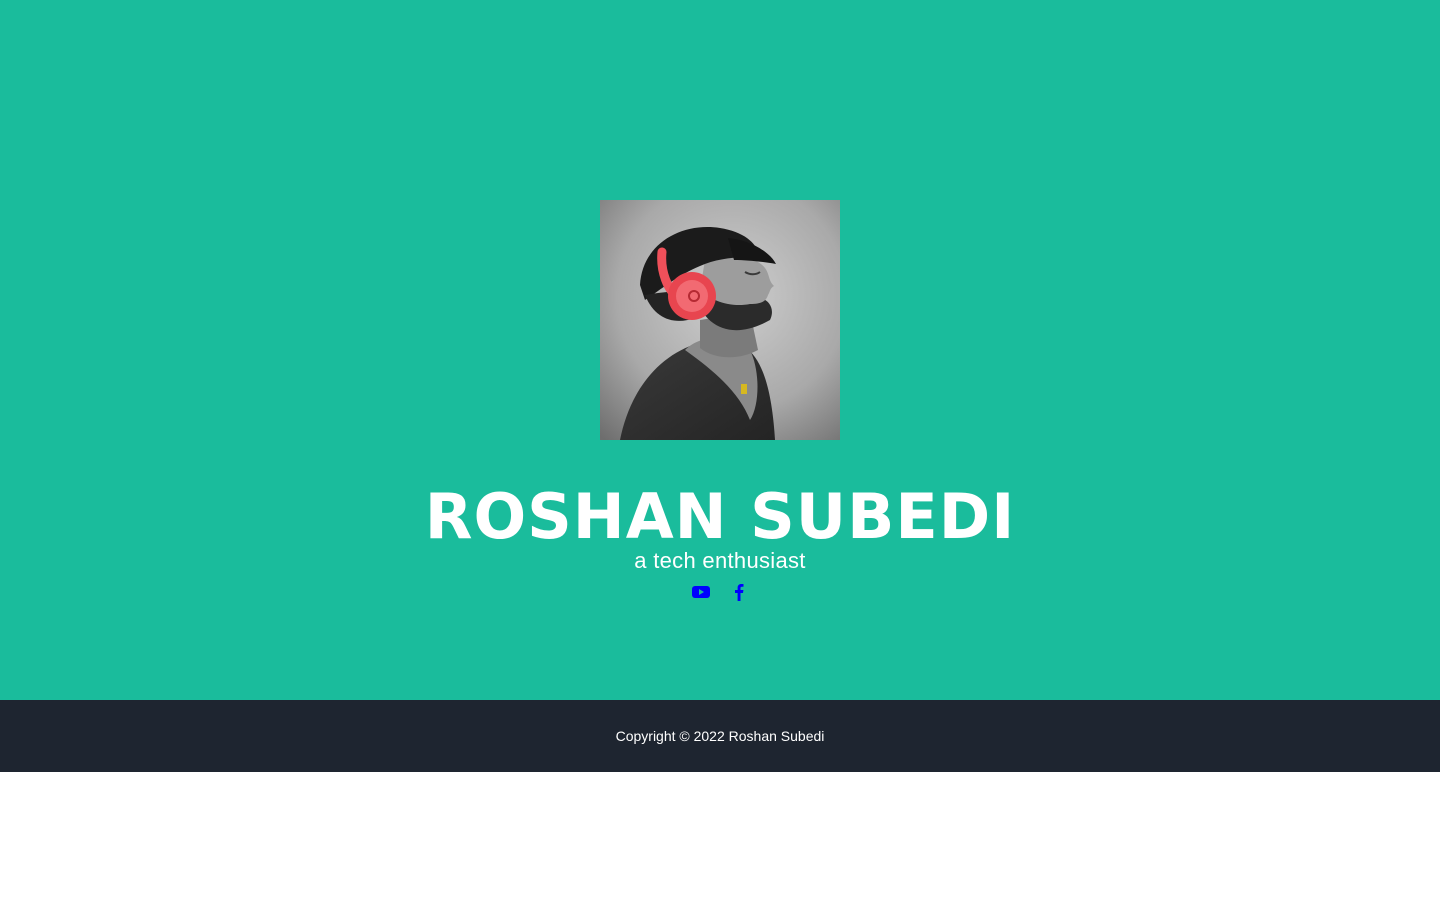 This screenshot has width=1440, height=900. I want to click on youtube-link, so click(701, 592).